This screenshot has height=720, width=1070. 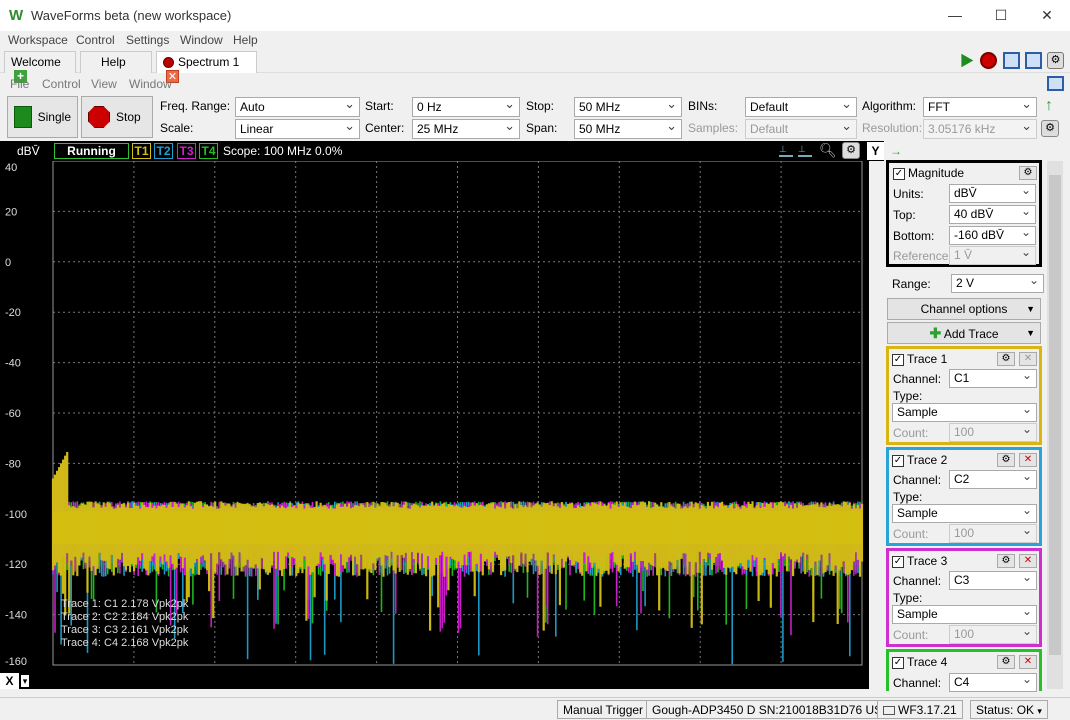 I want to click on y-tick-label: 40, so click(x=11, y=168).